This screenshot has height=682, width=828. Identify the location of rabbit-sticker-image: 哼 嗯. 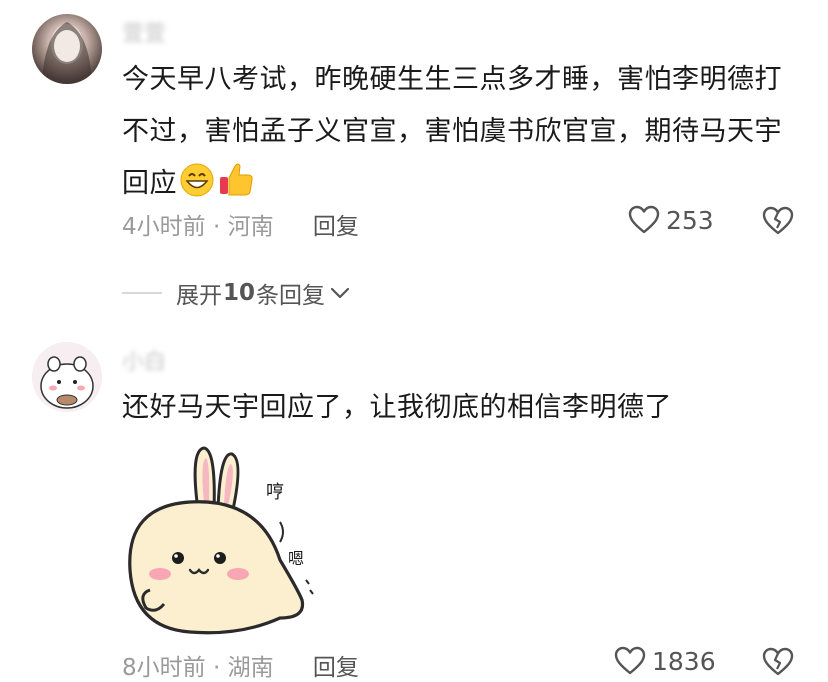
(221, 540).